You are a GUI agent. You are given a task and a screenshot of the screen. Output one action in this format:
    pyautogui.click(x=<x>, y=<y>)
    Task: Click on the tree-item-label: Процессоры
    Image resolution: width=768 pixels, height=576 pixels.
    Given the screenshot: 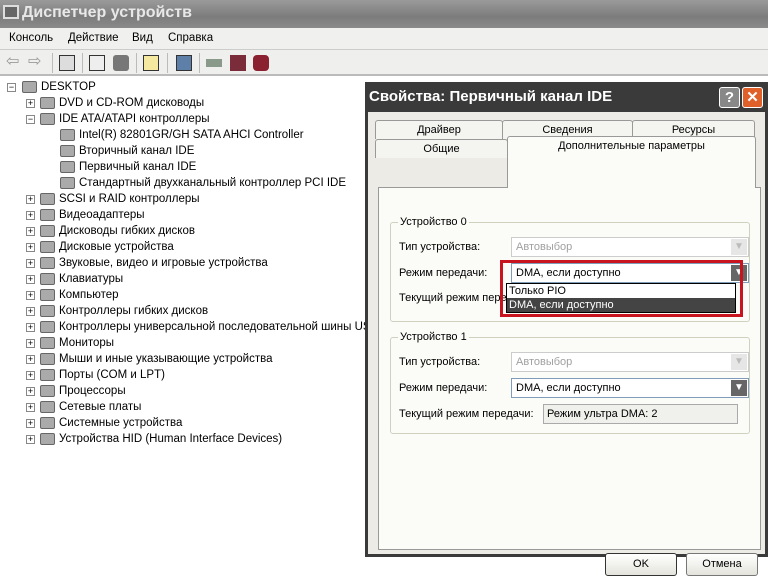 What is the action you would take?
    pyautogui.click(x=92, y=391)
    